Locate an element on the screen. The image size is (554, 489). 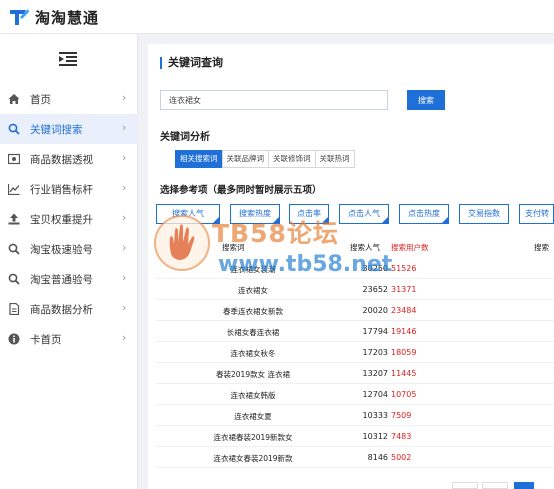
image-icon is located at coordinates (14, 159).